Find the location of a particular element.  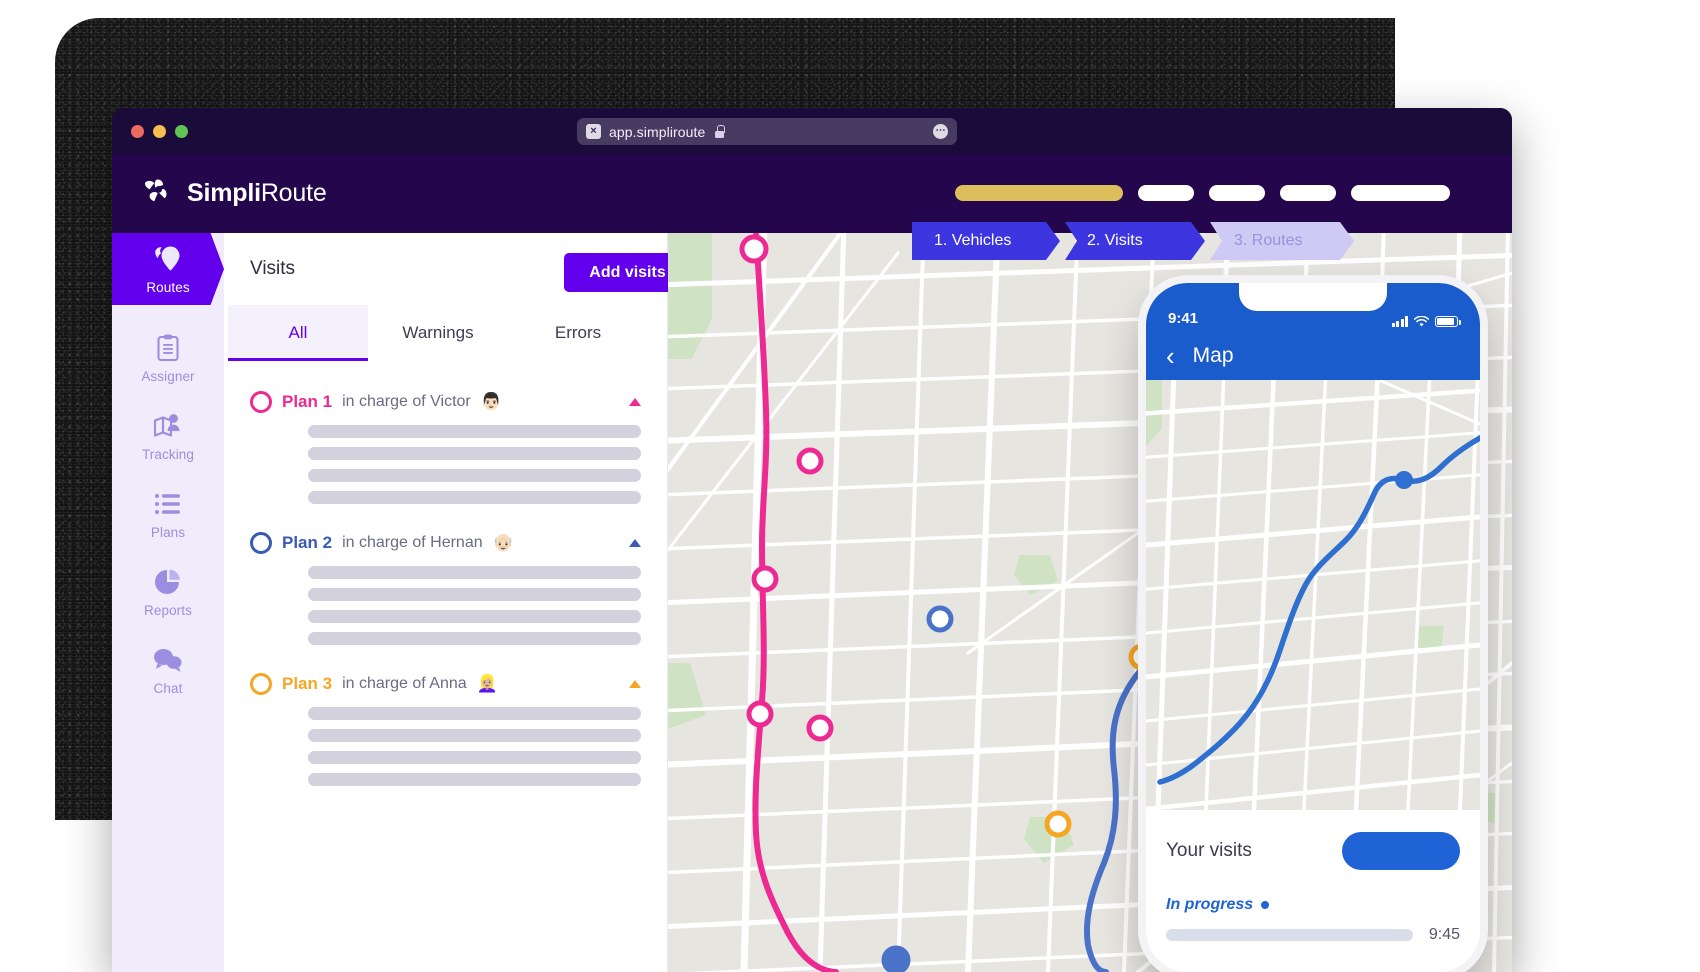

phone-notch is located at coordinates (1313, 297).